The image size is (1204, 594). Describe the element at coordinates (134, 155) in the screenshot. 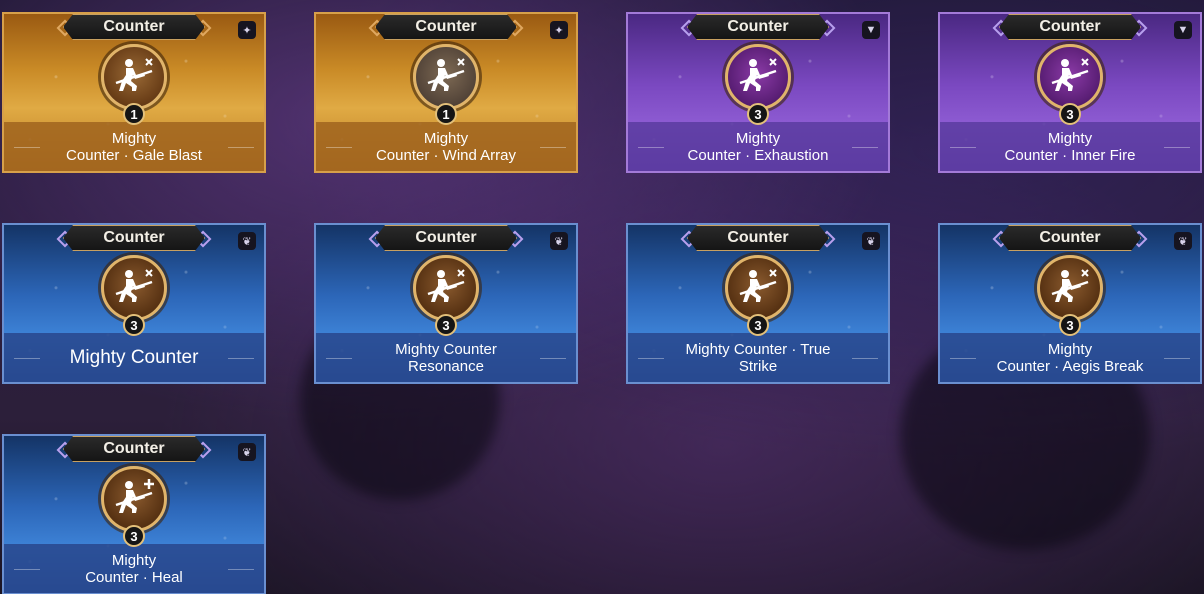

I see `skill-name-line2: Counter · Gale Blast` at that location.